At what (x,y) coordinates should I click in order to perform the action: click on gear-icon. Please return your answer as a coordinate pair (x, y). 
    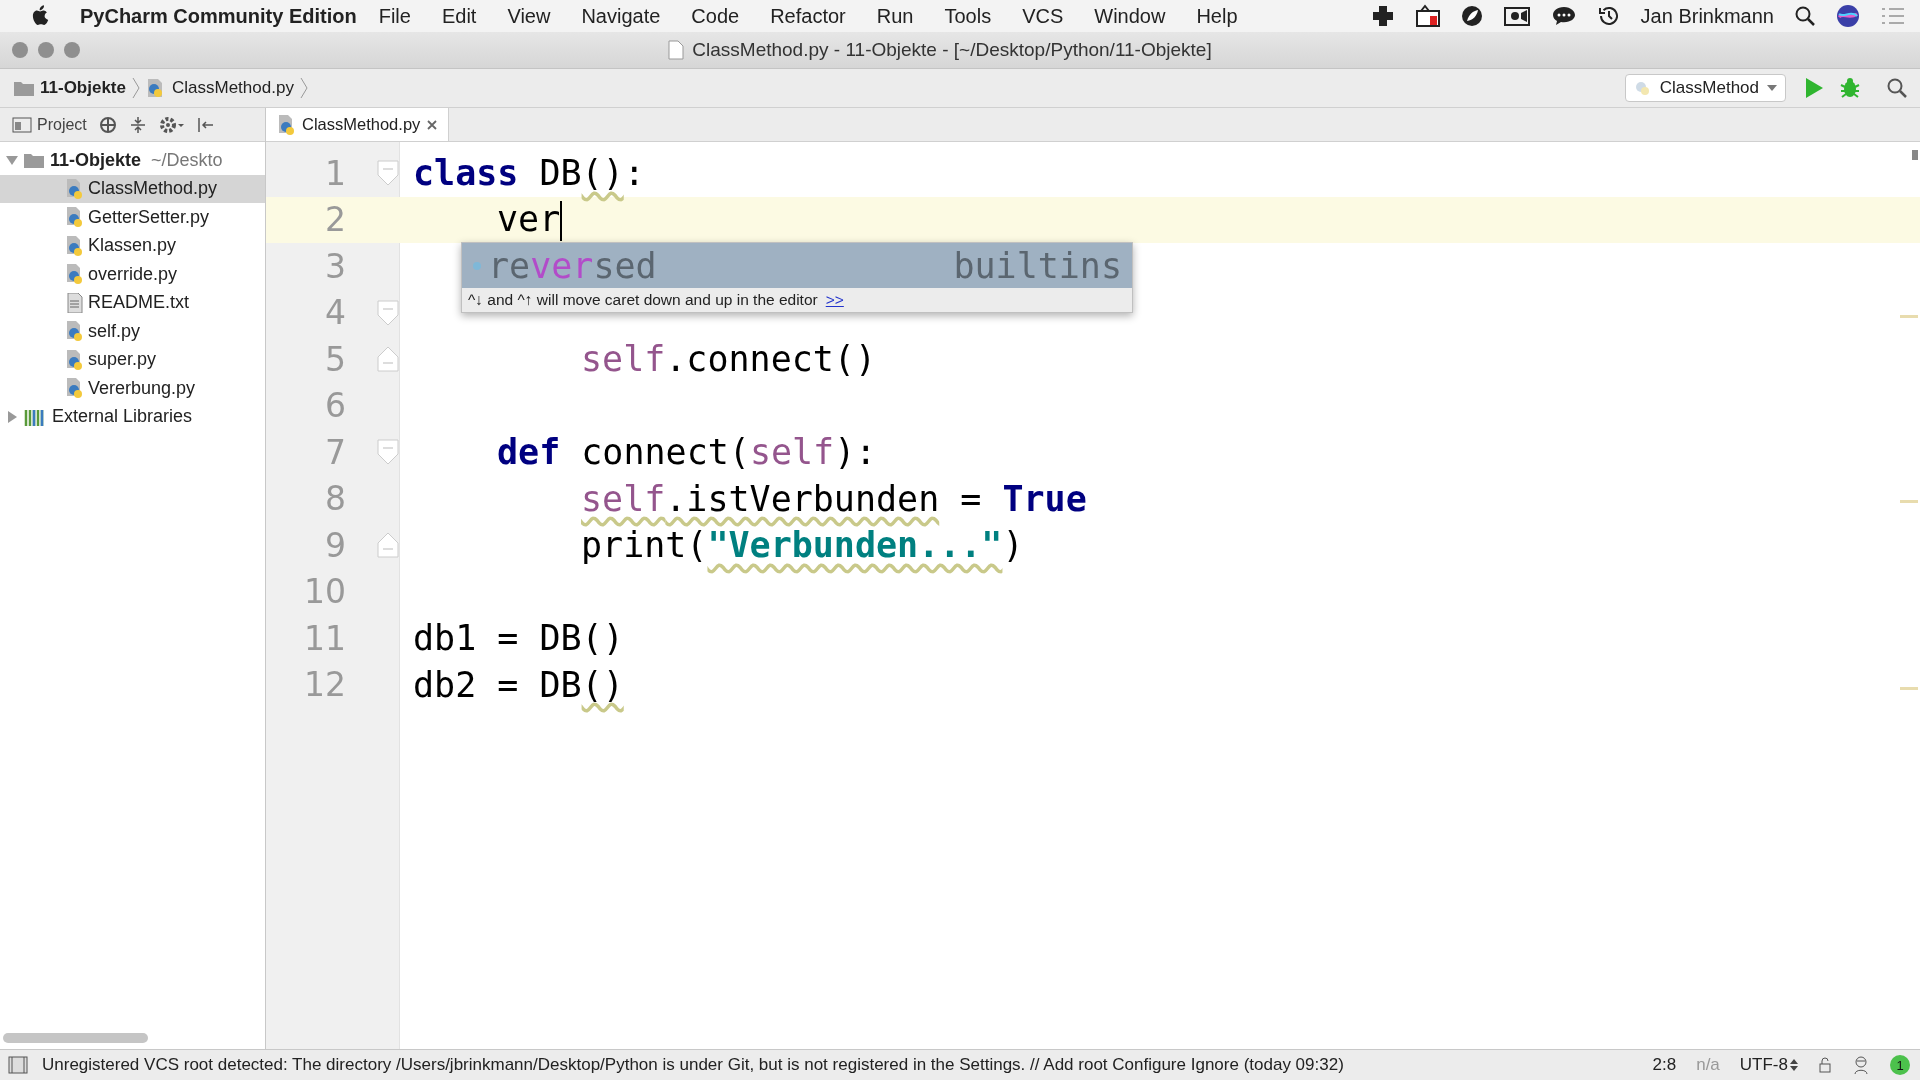
    Looking at the image, I should click on (171, 124).